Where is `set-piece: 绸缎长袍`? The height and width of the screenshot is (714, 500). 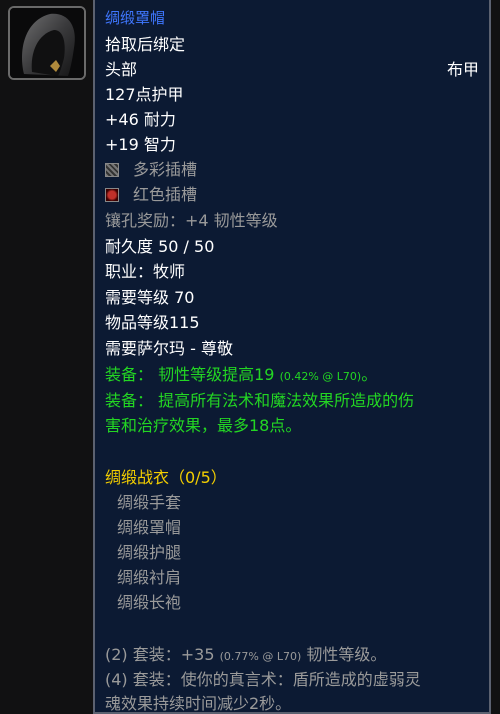 set-piece: 绸缎长袍 is located at coordinates (149, 602).